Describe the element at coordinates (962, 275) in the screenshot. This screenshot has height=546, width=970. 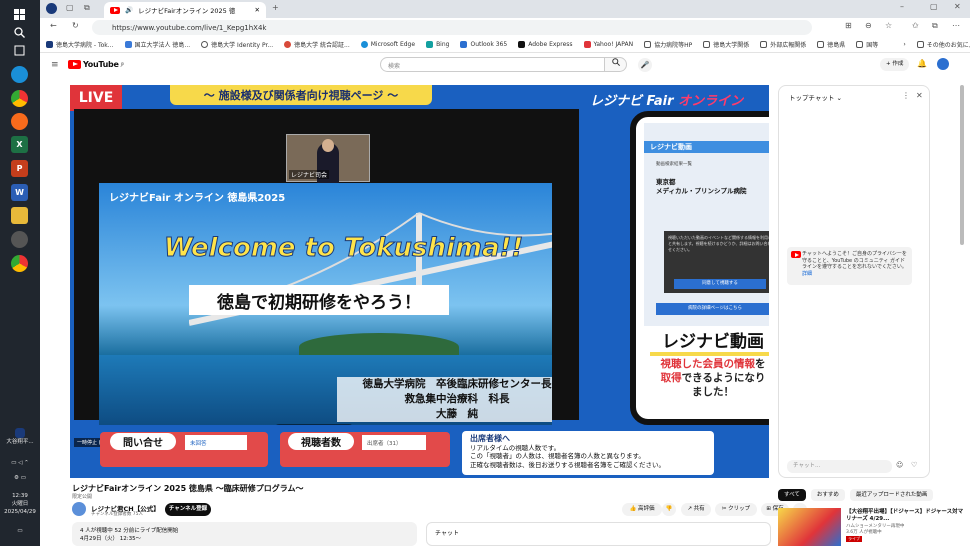
I see `page-scrollbar` at that location.